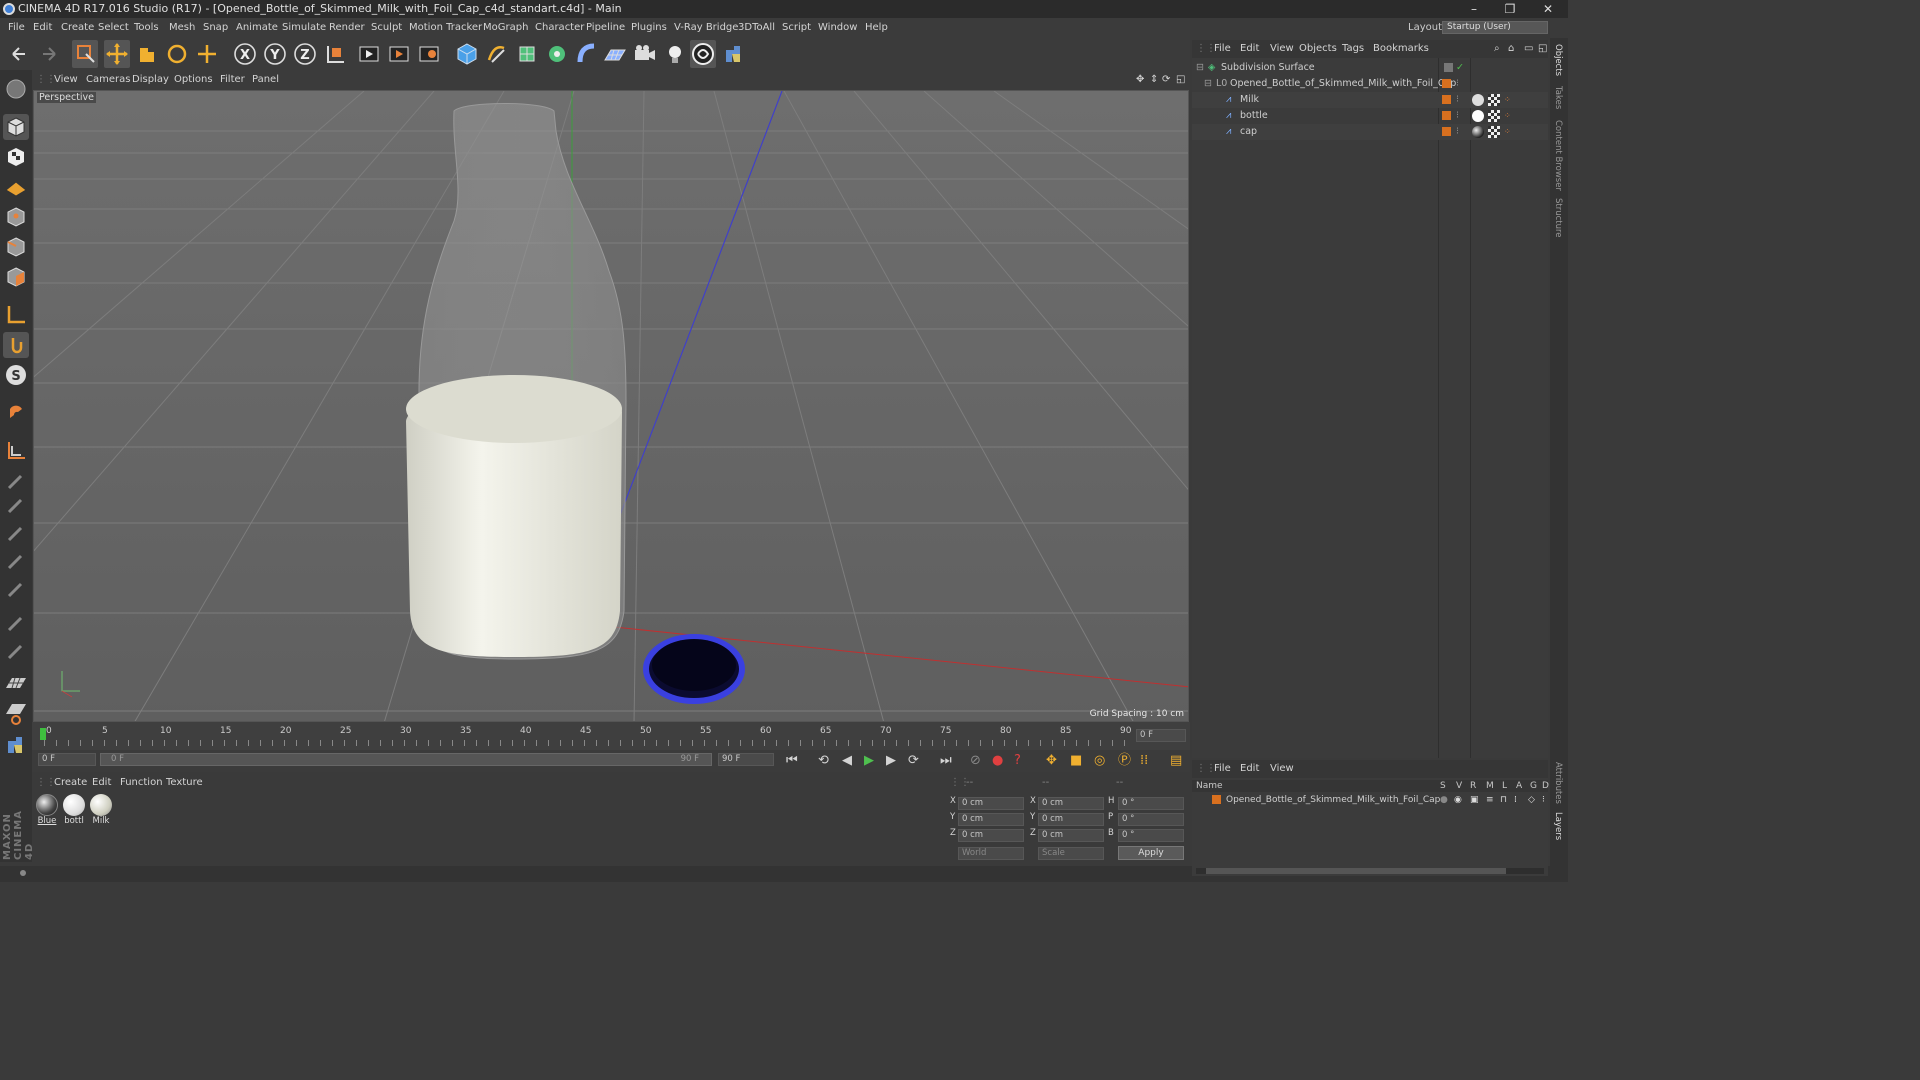  What do you see at coordinates (101, 783) in the screenshot?
I see `material-menu-edit: Edit` at bounding box center [101, 783].